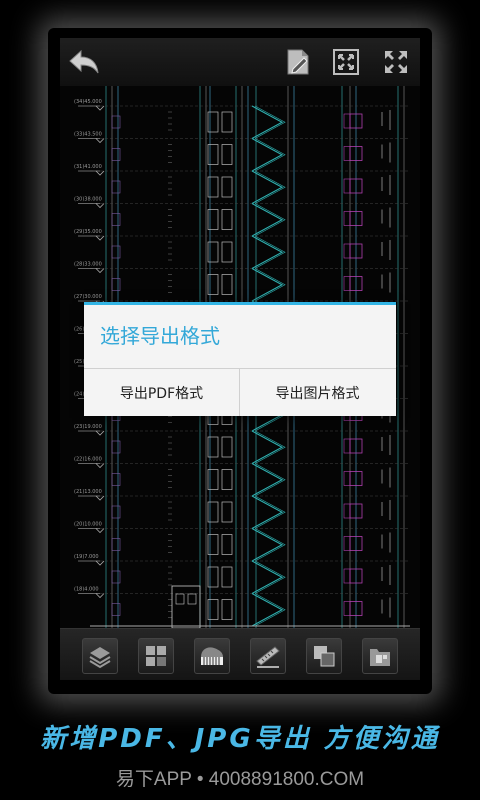 Image resolution: width=480 pixels, height=800 pixels. Describe the element at coordinates (161, 392) in the screenshot. I see `export-pdf-button: 导出PDF格式` at that location.